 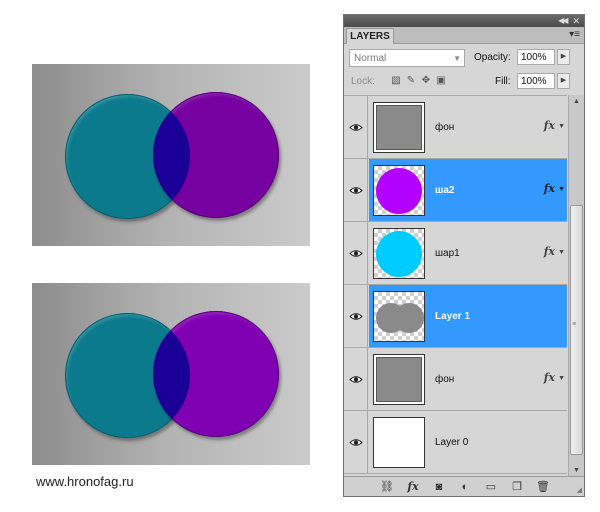 What do you see at coordinates (441, 81) in the screenshot?
I see `lock-all-icon: ▣` at bounding box center [441, 81].